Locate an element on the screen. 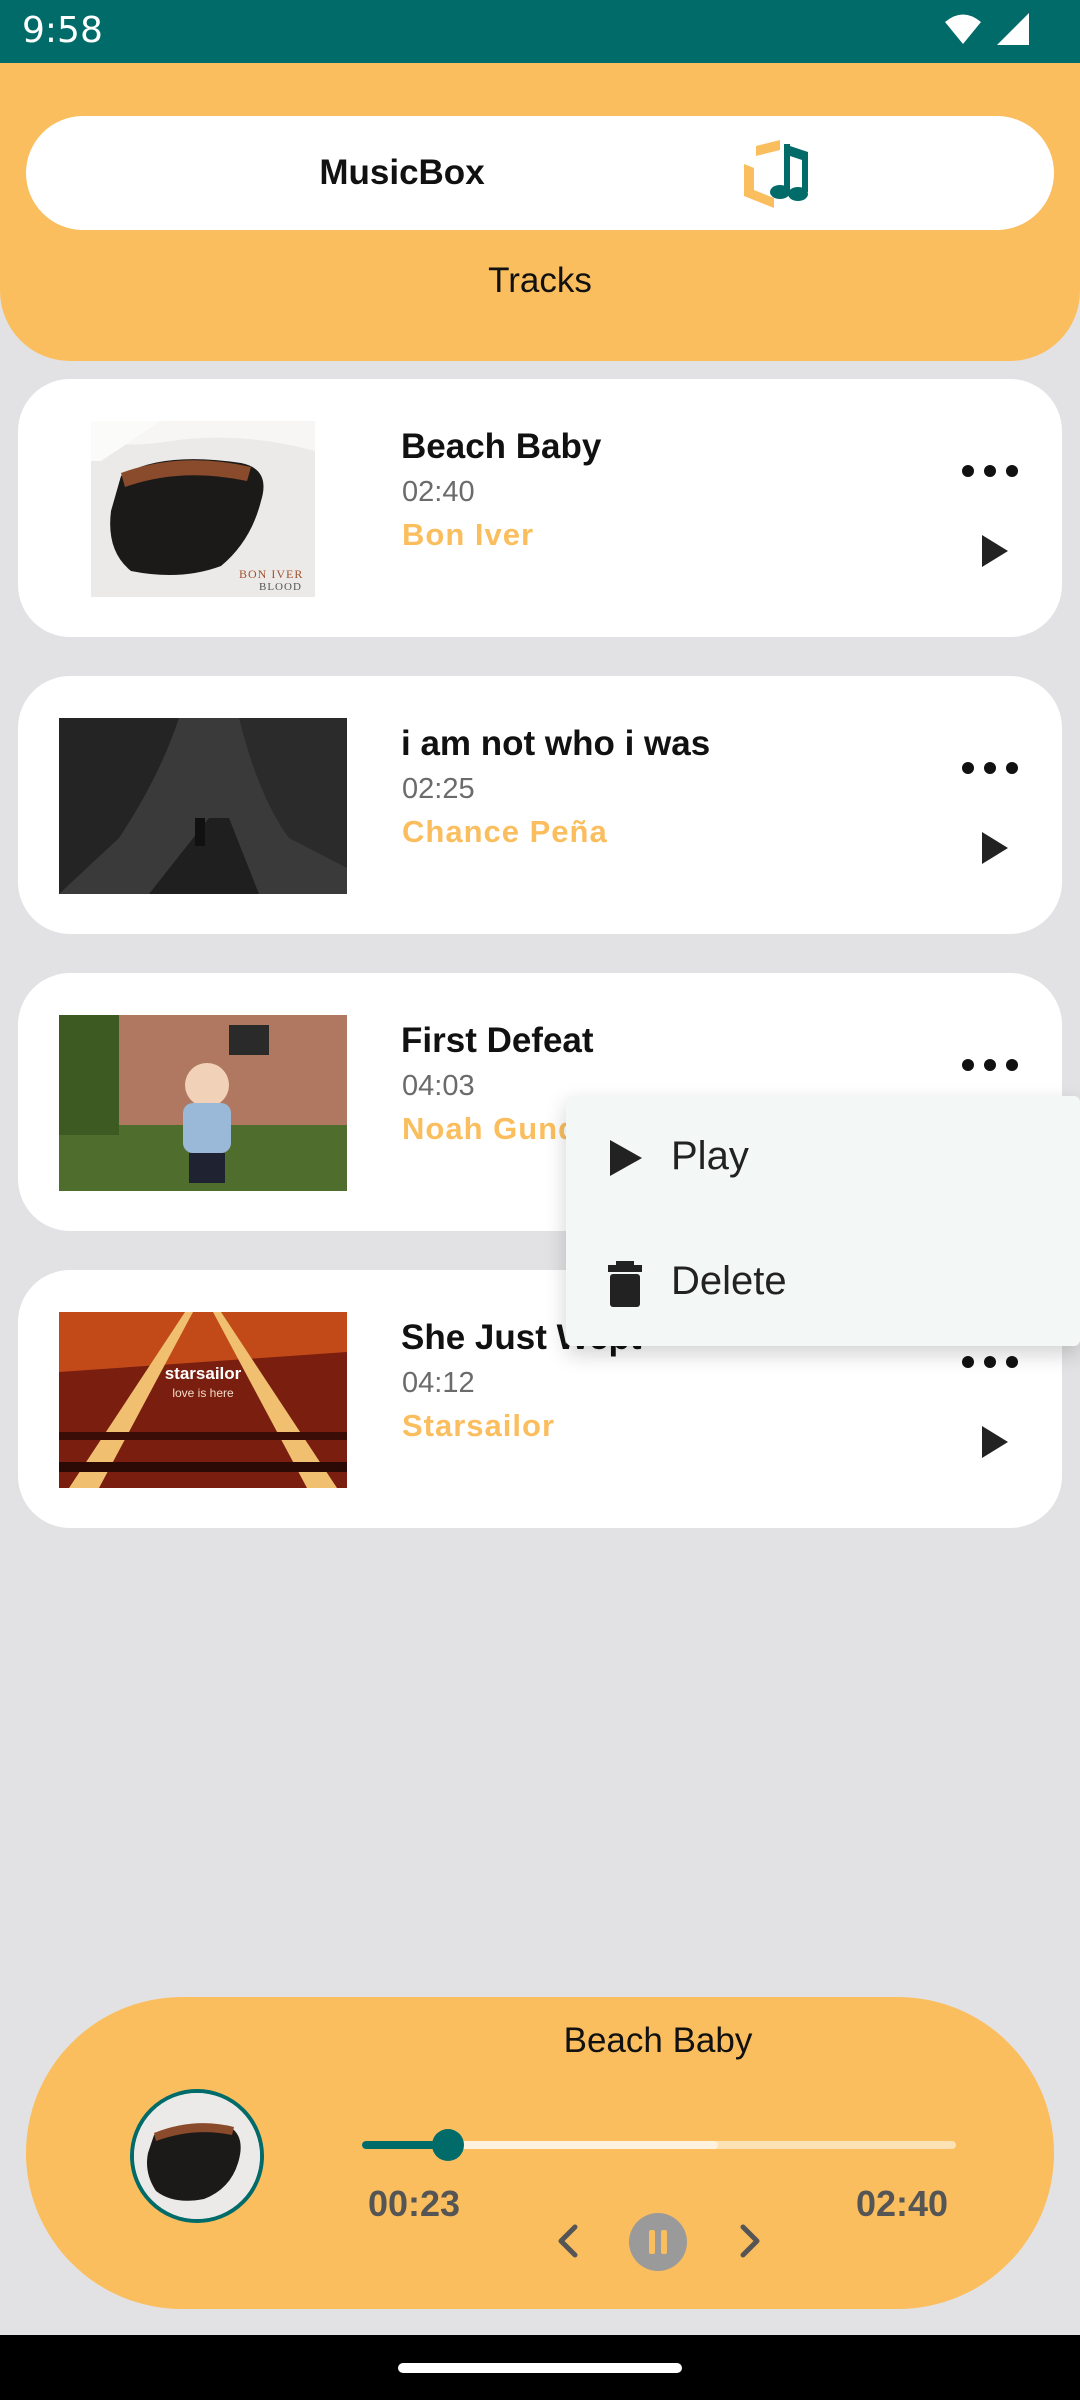 The height and width of the screenshot is (2400, 1080). menu-item-play: Play is located at coordinates (823, 1158).